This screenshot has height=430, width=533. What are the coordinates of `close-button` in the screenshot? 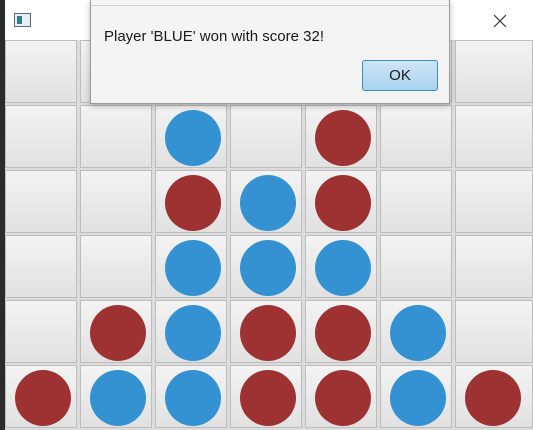 It's located at (500, 21).